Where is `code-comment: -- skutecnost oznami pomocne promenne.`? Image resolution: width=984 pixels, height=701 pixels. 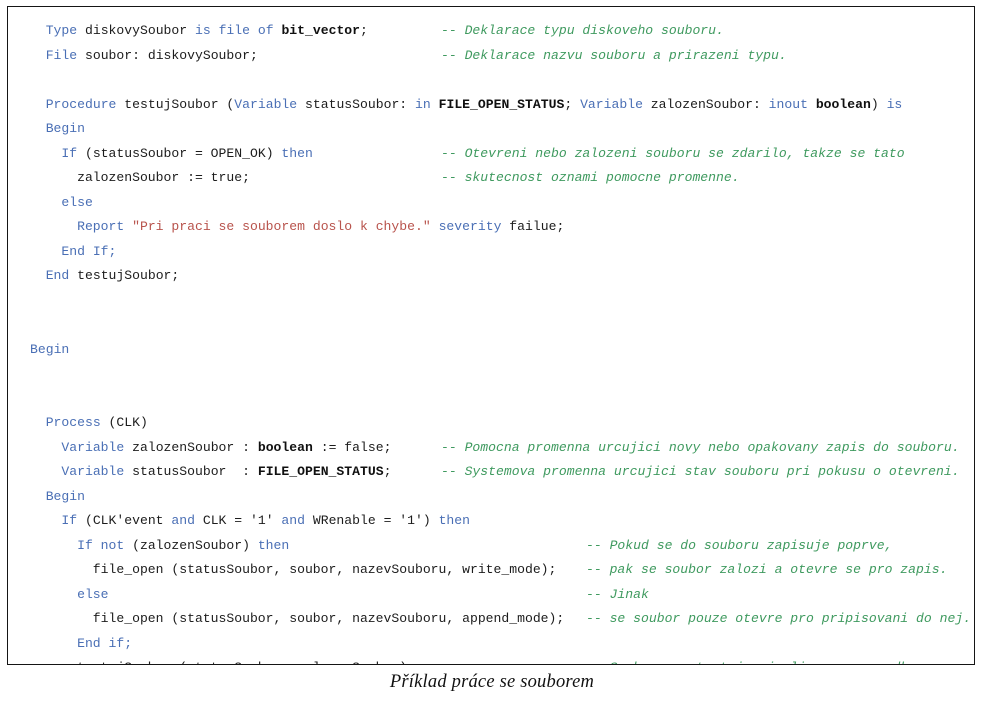 code-comment: -- skutecnost oznami pomocne promenne. is located at coordinates (590, 177).